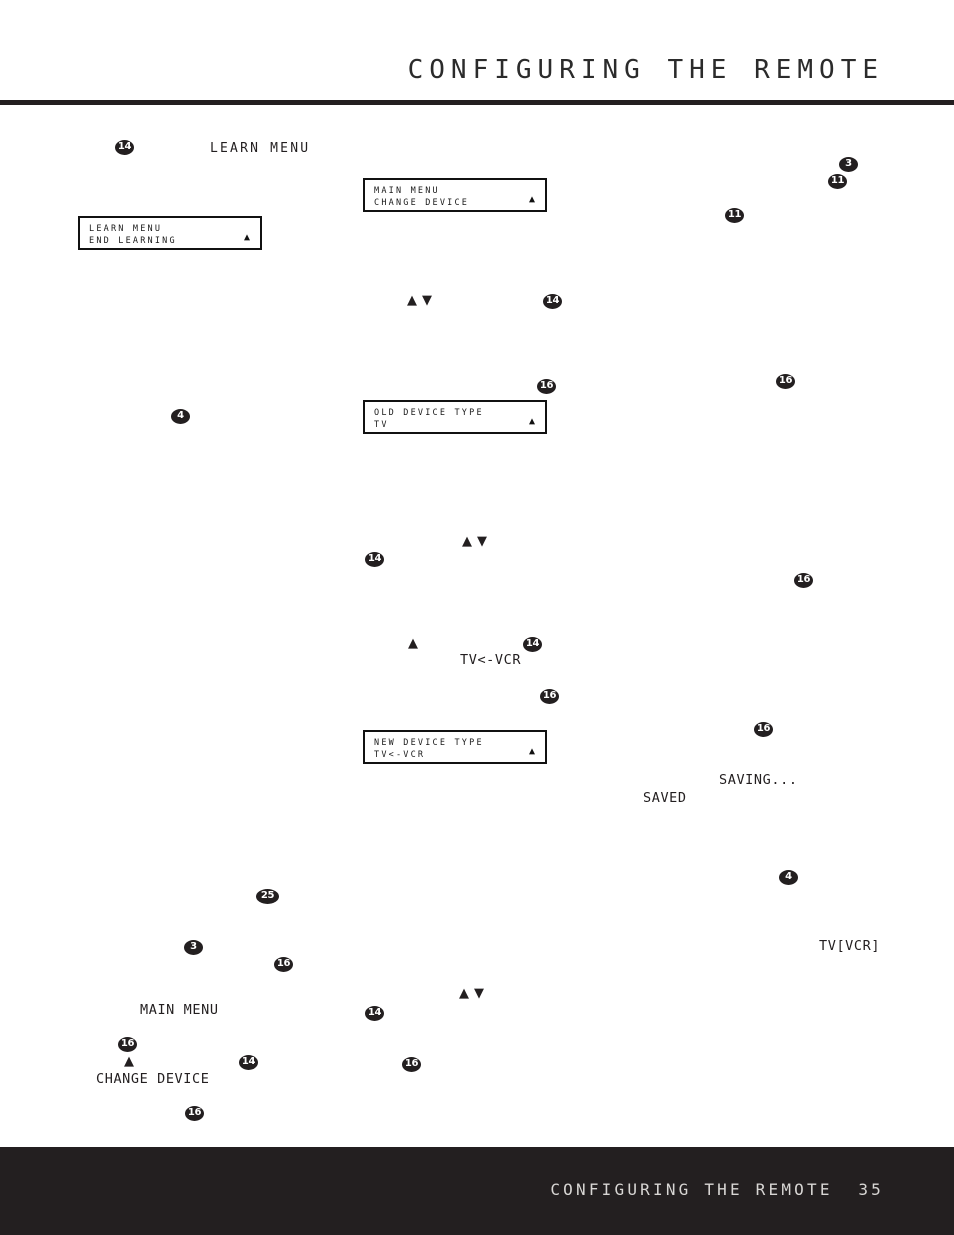  What do you see at coordinates (179, 1010) in the screenshot?
I see `display-label-main-menu: MAIN MENU` at bounding box center [179, 1010].